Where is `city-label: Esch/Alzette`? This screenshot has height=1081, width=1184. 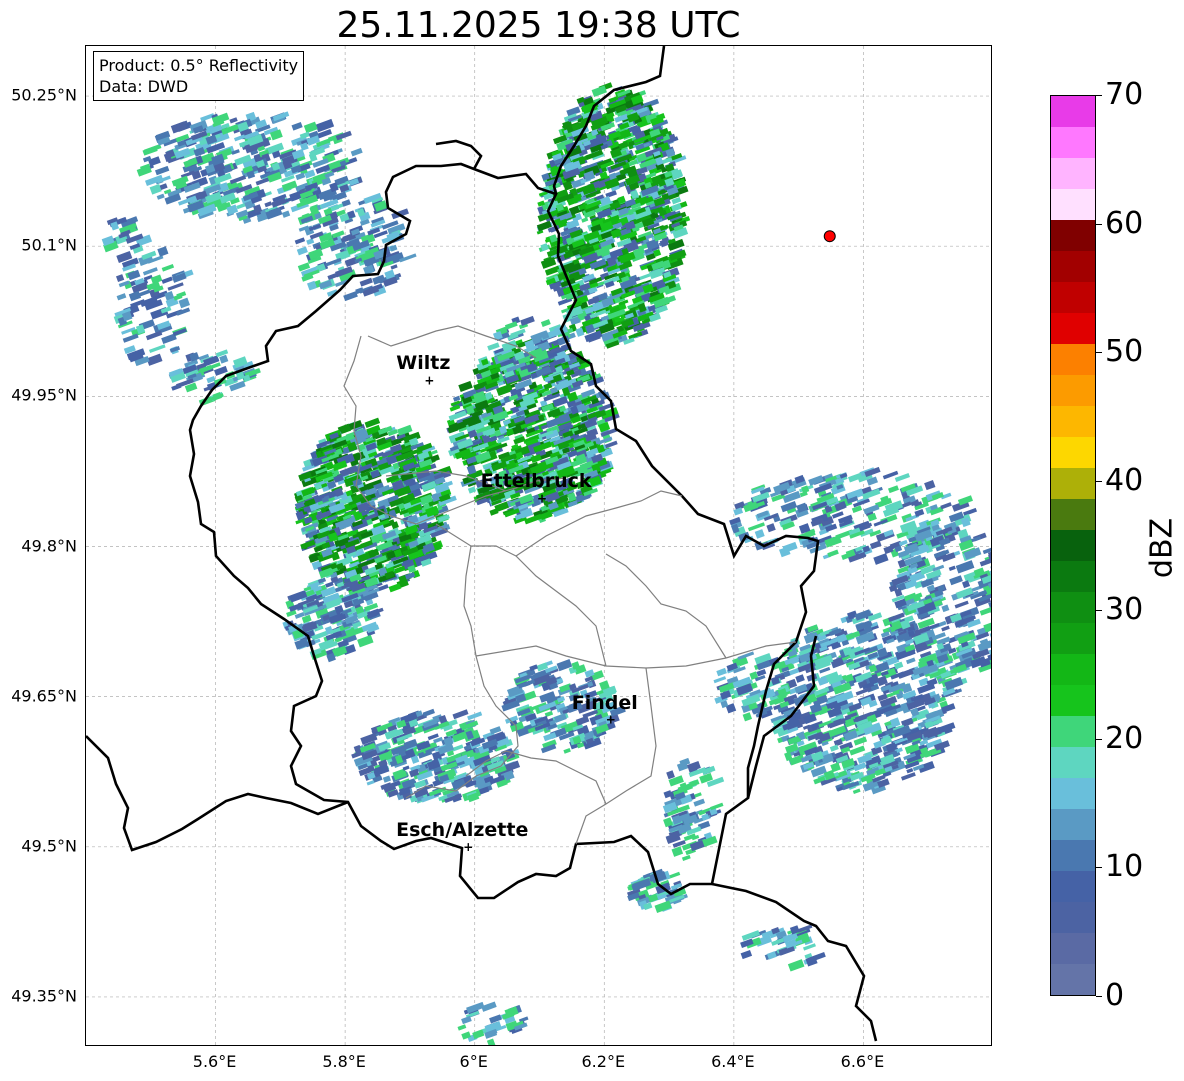
city-label: Esch/Alzette is located at coordinates (462, 829).